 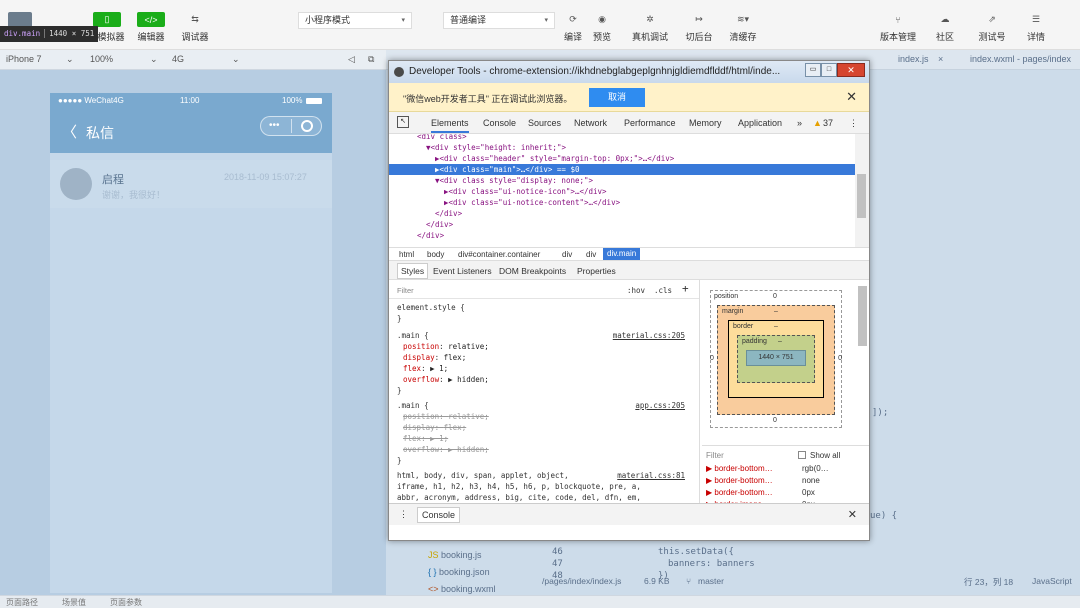 I want to click on remote-debug-button: ✲ 真机调试, so click(x=650, y=27).